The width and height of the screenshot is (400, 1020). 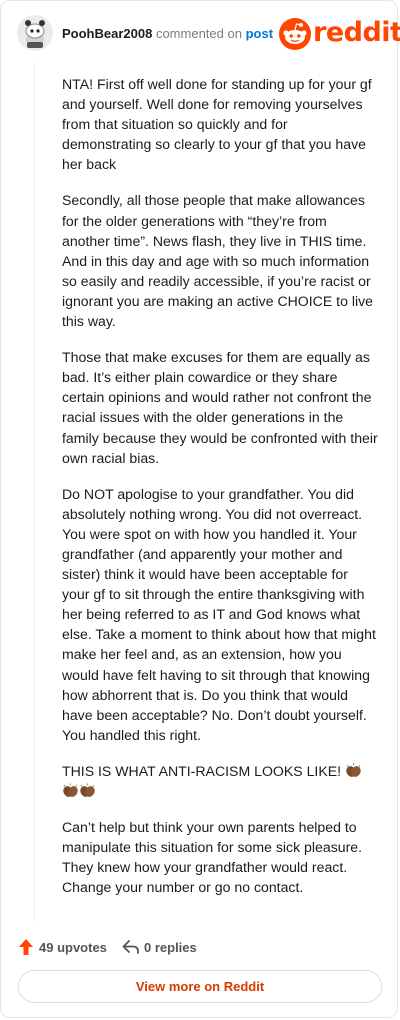 I want to click on upvote-arrow-icon, so click(x=26, y=948).